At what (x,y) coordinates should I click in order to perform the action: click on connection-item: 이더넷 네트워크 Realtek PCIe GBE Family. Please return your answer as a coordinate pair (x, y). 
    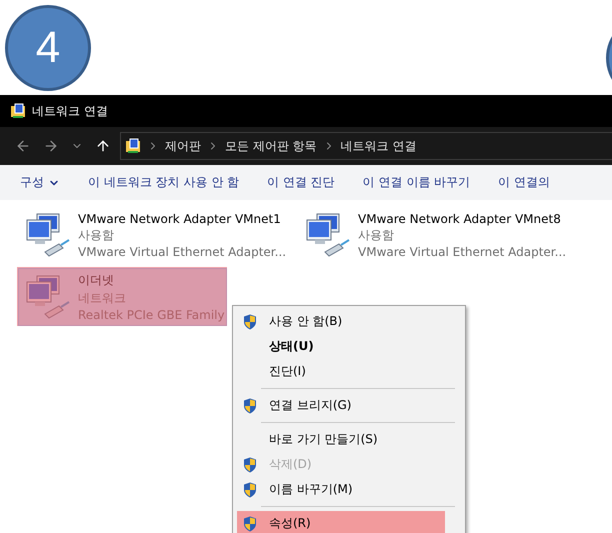
    Looking at the image, I should click on (122, 297).